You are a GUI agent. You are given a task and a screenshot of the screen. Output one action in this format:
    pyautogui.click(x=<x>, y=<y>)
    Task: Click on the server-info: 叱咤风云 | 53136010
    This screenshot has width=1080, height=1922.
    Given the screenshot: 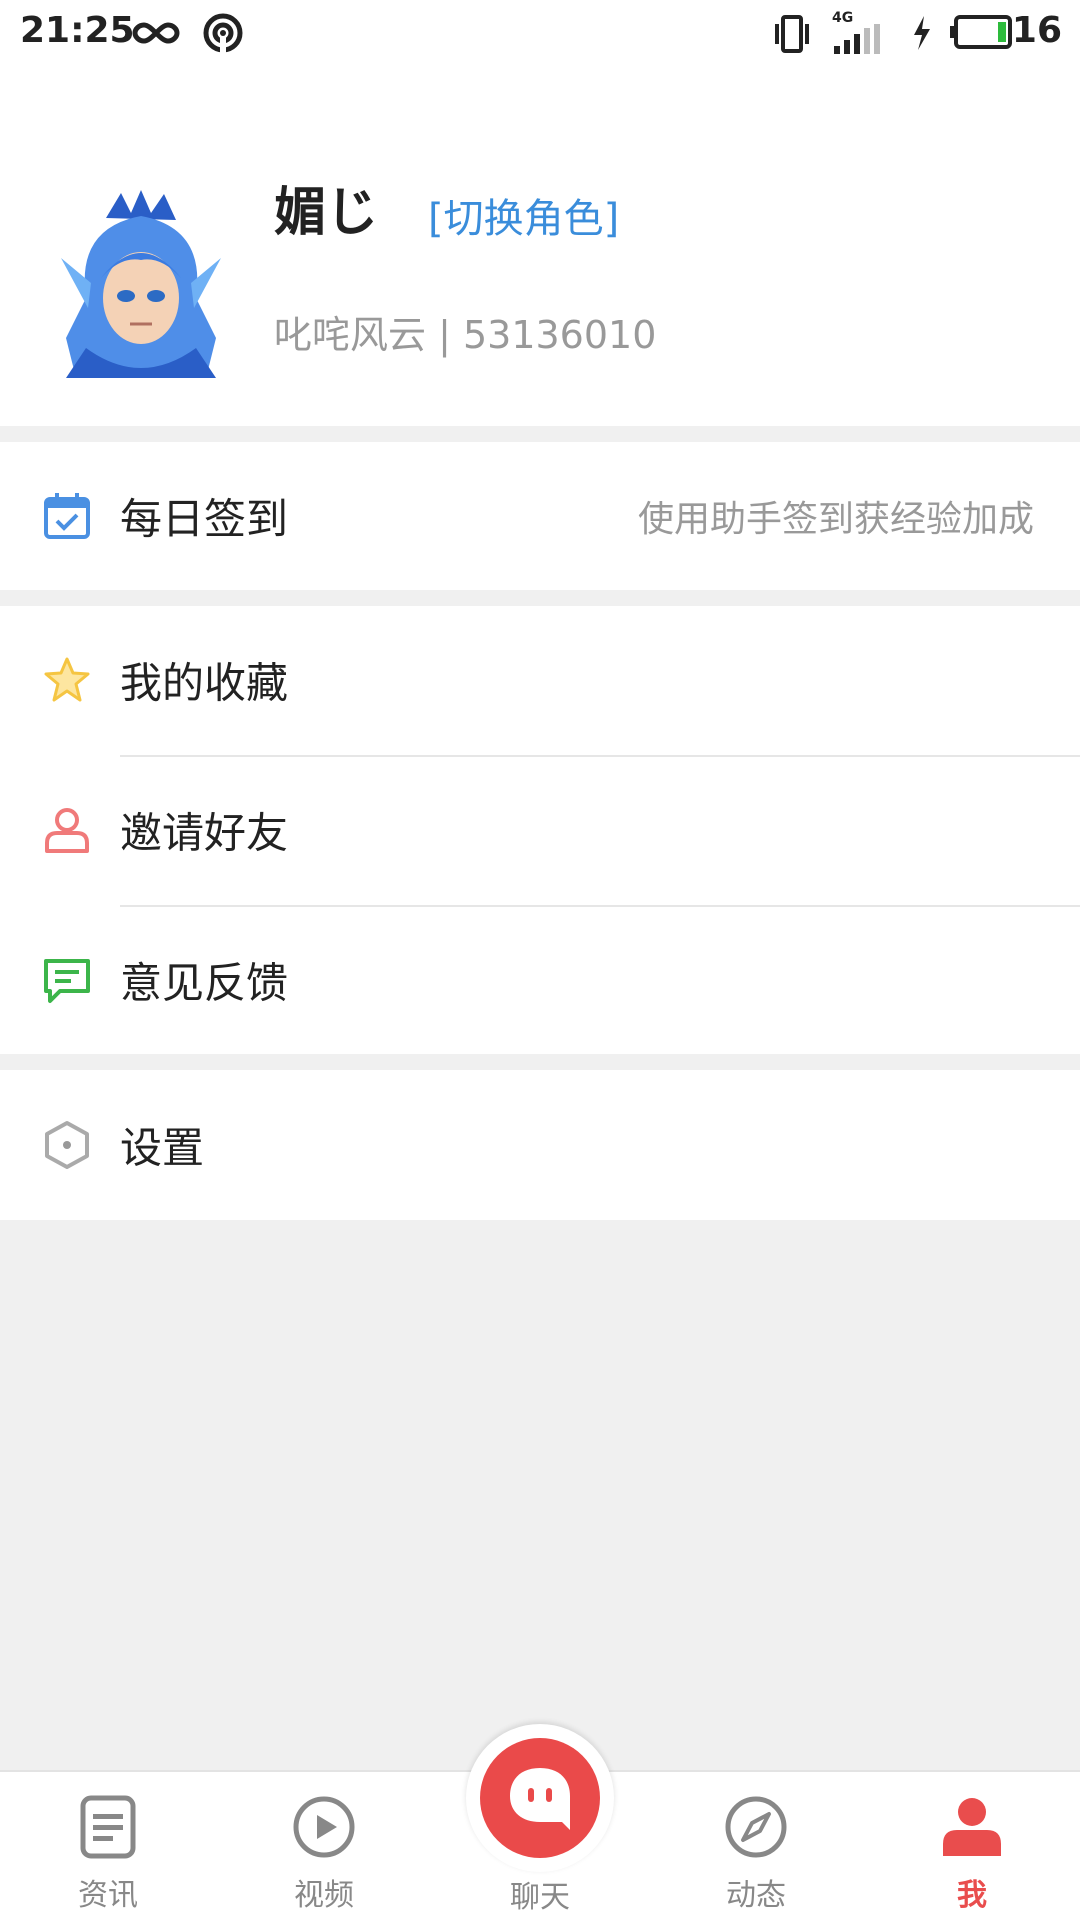 What is the action you would take?
    pyautogui.click(x=465, y=335)
    